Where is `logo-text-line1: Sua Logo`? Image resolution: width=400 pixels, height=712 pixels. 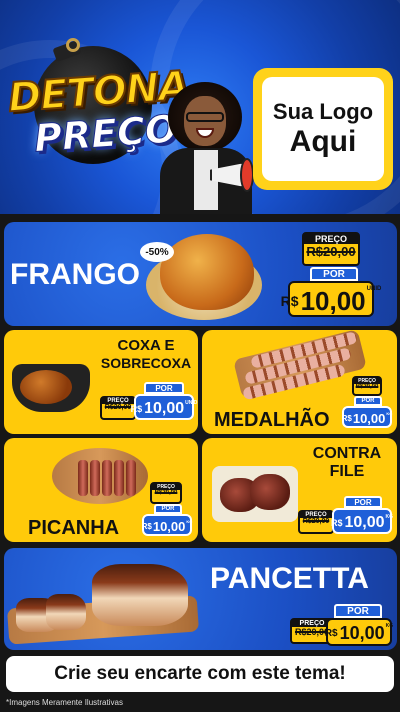
logo-text-line1: Sua Logo is located at coordinates (323, 111).